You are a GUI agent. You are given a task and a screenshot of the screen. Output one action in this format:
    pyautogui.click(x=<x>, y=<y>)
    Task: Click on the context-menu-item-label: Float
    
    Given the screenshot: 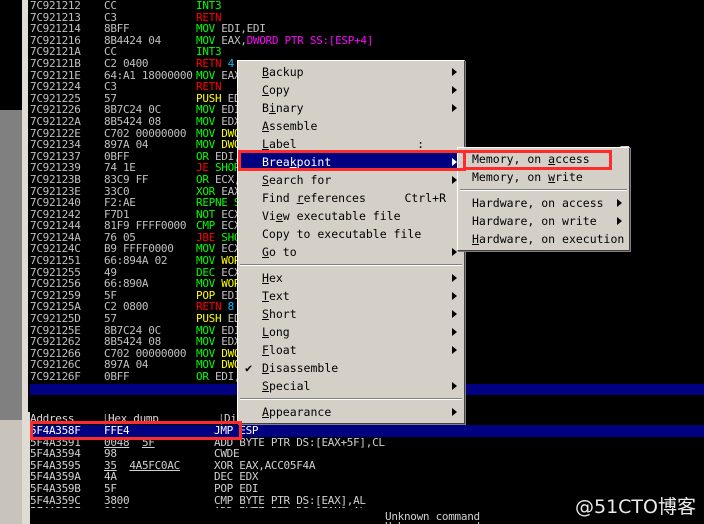 What is the action you would take?
    pyautogui.click(x=279, y=350)
    